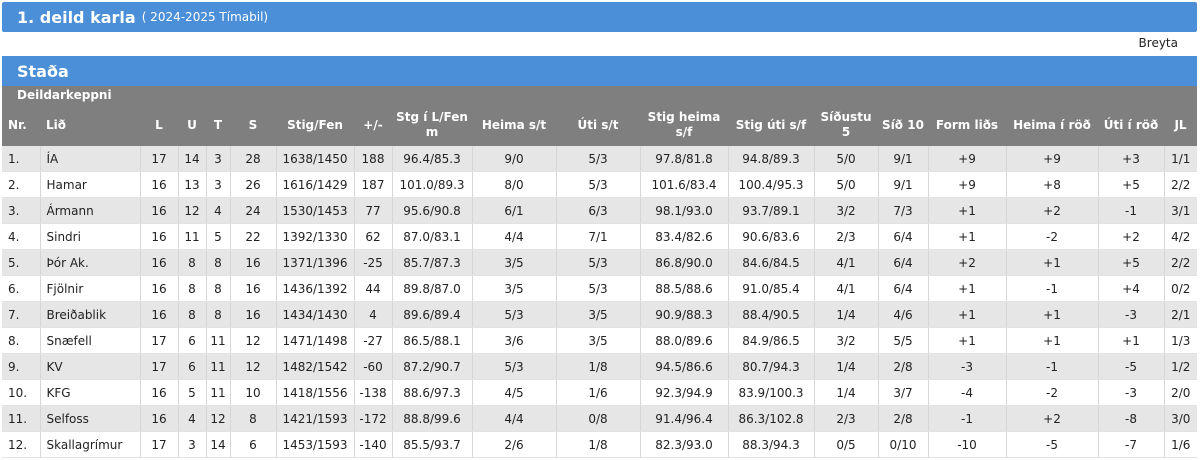 The width and height of the screenshot is (1200, 460). Describe the element at coordinates (514, 288) in the screenshot. I see `table-cell: 3/5` at that location.